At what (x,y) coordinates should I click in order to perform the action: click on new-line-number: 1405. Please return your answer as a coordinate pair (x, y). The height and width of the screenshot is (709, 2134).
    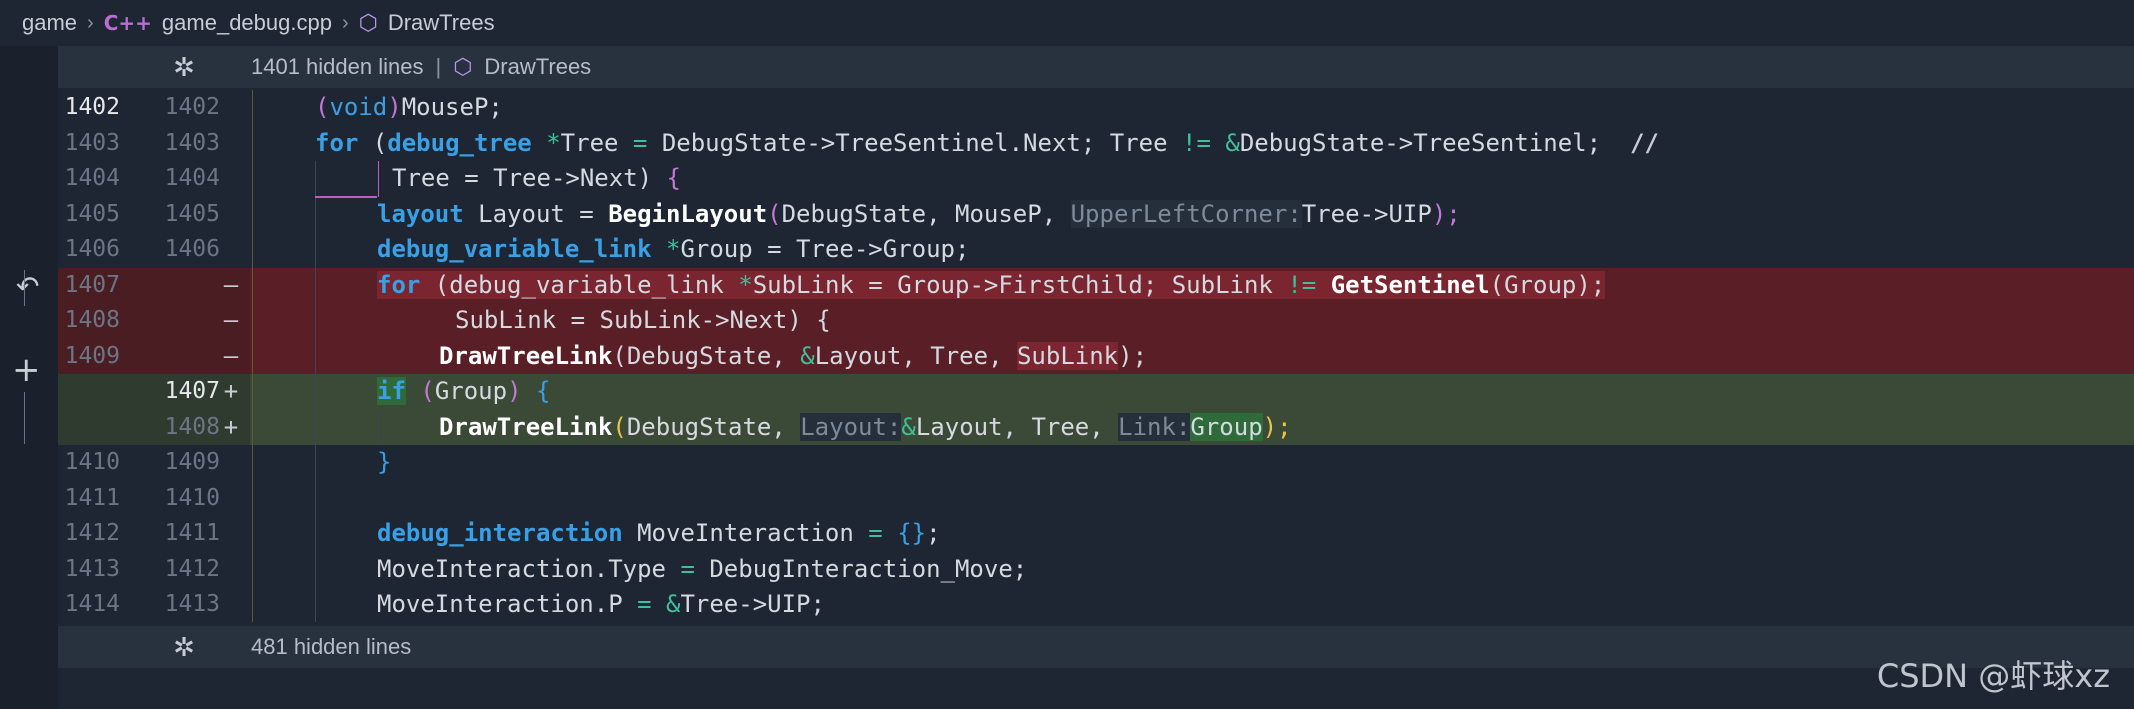
    Looking at the image, I should click on (192, 213).